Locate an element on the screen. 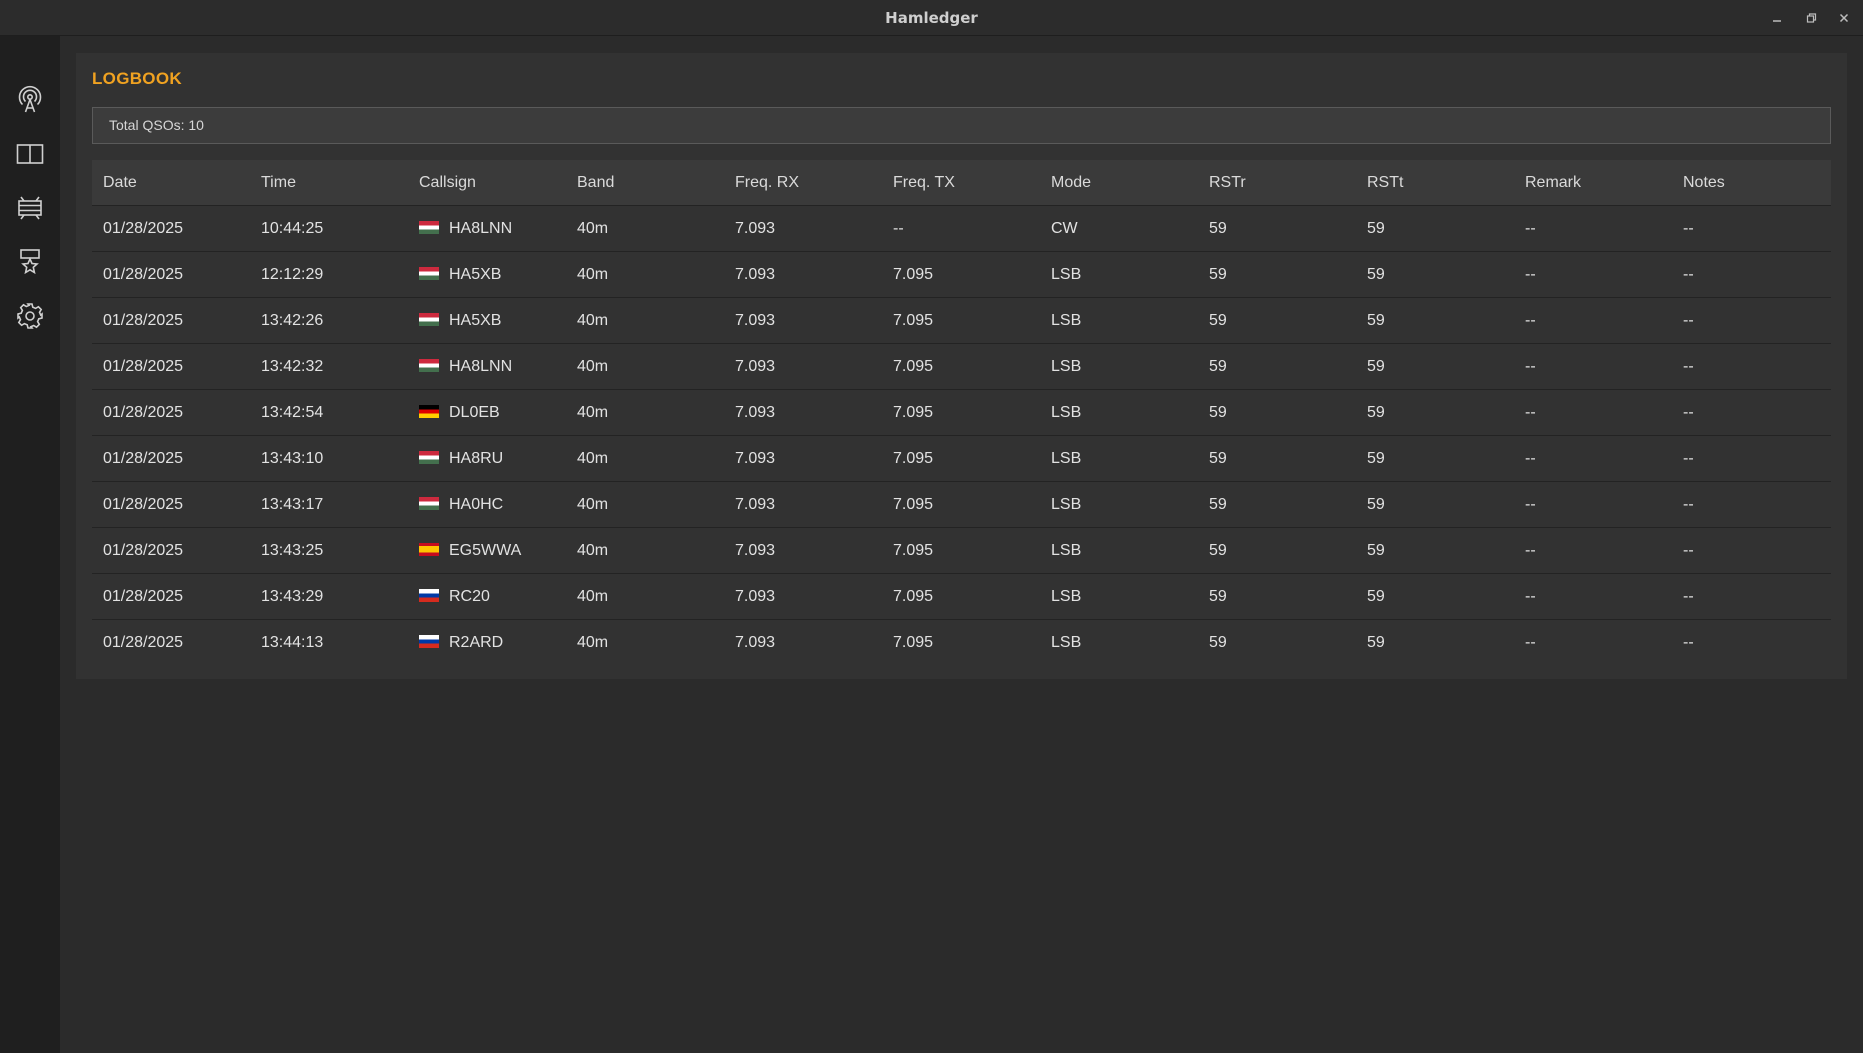 The height and width of the screenshot is (1053, 1863). callsign-text: DL0EB is located at coordinates (474, 412).